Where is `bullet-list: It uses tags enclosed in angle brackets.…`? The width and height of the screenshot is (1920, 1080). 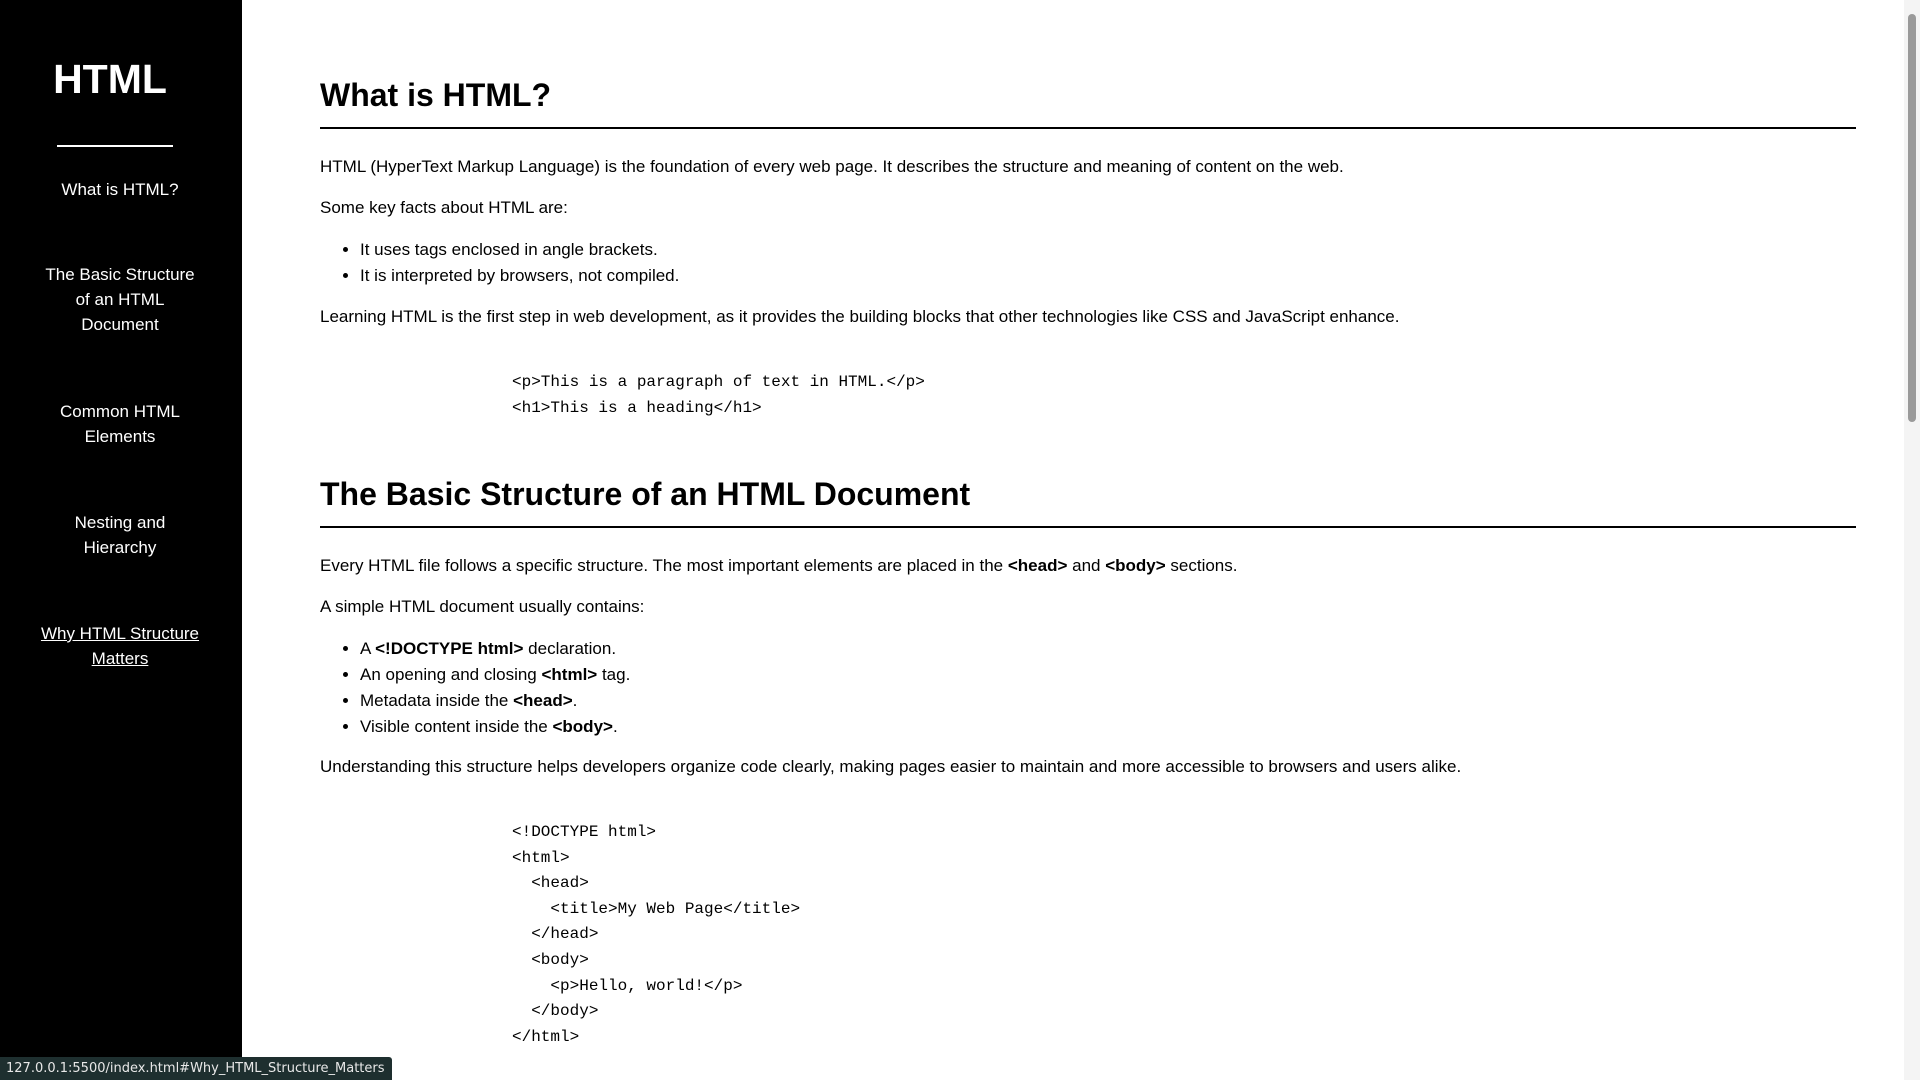
bullet-list: It uses tags enclosed in angle brackets.… is located at coordinates (499, 263).